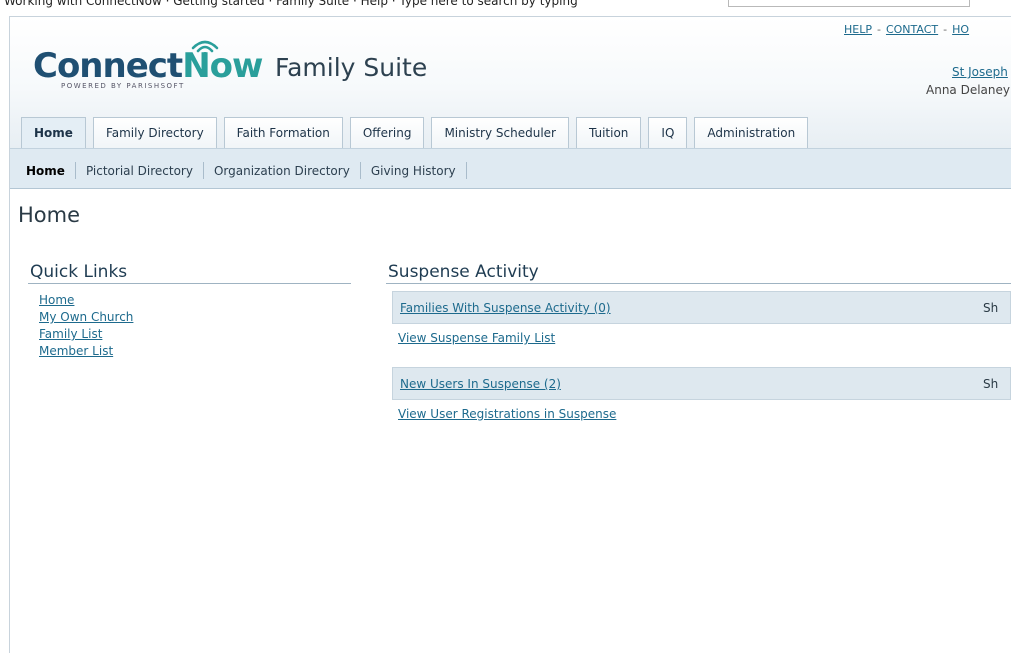 The height and width of the screenshot is (653, 1011). Describe the element at coordinates (912, 29) in the screenshot. I see `contact-link: CONTACT` at that location.